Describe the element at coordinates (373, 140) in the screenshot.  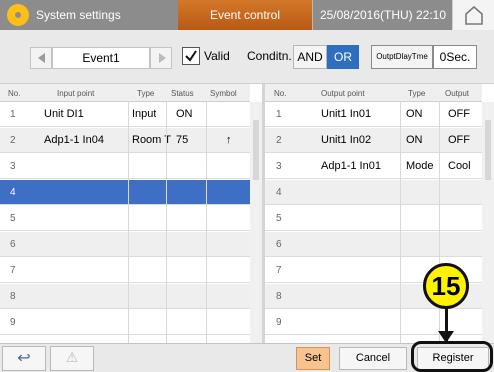
I see `output-table-row: 2 Unit1 In02 ON OFF` at that location.